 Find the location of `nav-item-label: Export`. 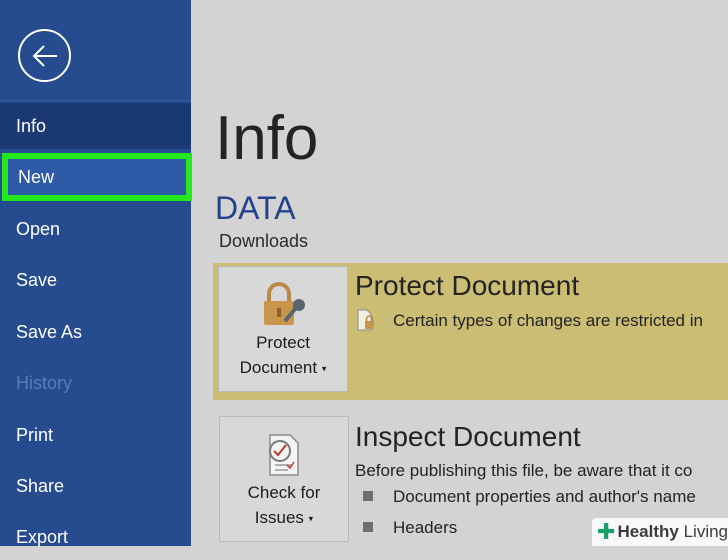

nav-item-label: Export is located at coordinates (42, 537).